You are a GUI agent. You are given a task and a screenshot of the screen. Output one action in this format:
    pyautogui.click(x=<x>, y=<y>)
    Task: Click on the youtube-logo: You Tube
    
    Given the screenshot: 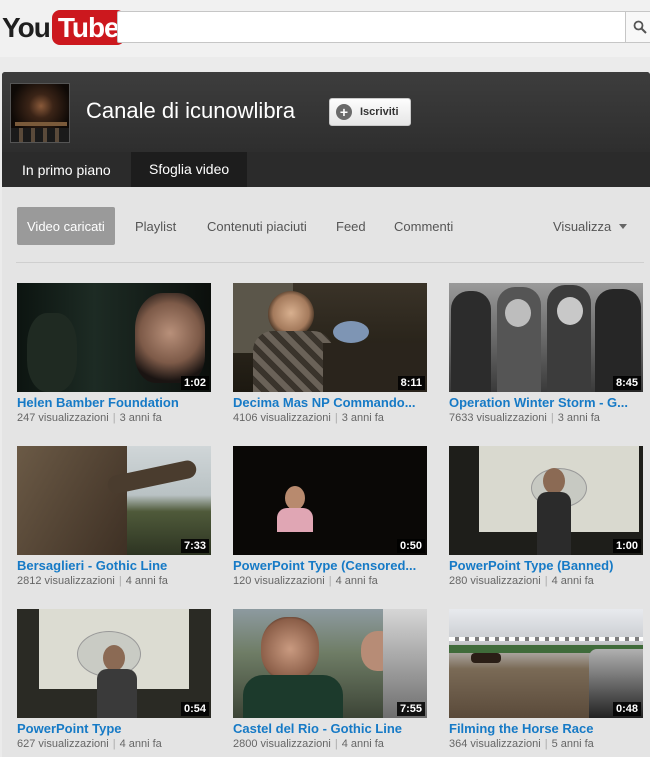 What is the action you would take?
    pyautogui.click(x=63, y=27)
    